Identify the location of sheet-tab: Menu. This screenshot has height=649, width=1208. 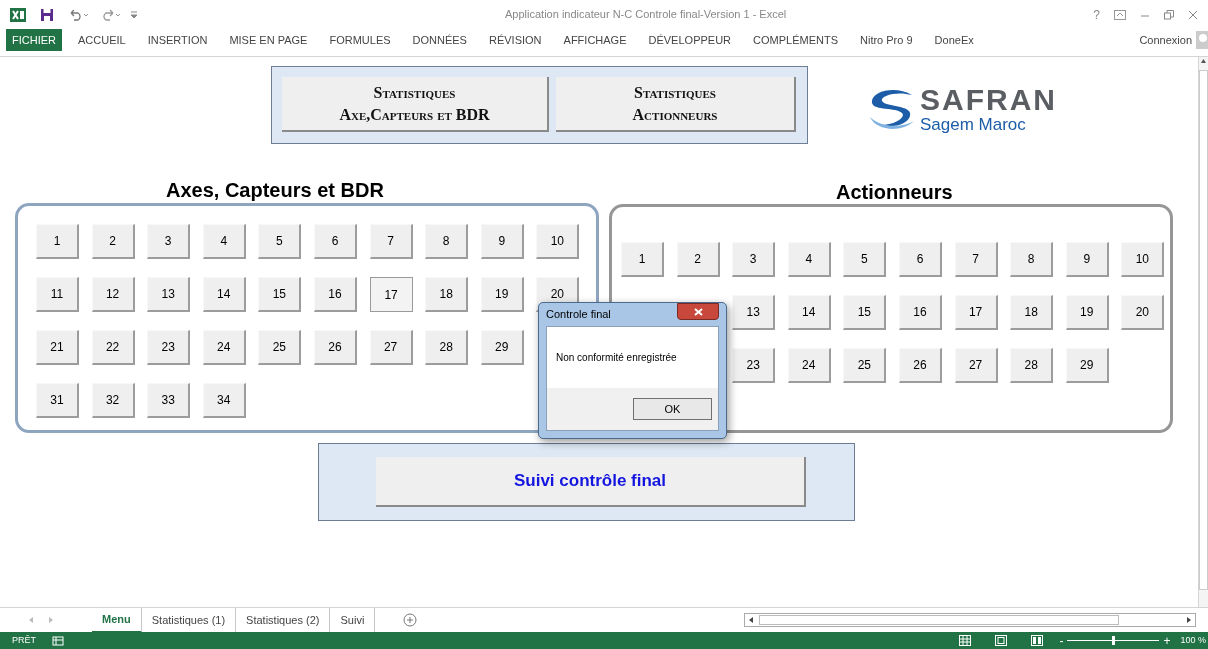
(117, 620).